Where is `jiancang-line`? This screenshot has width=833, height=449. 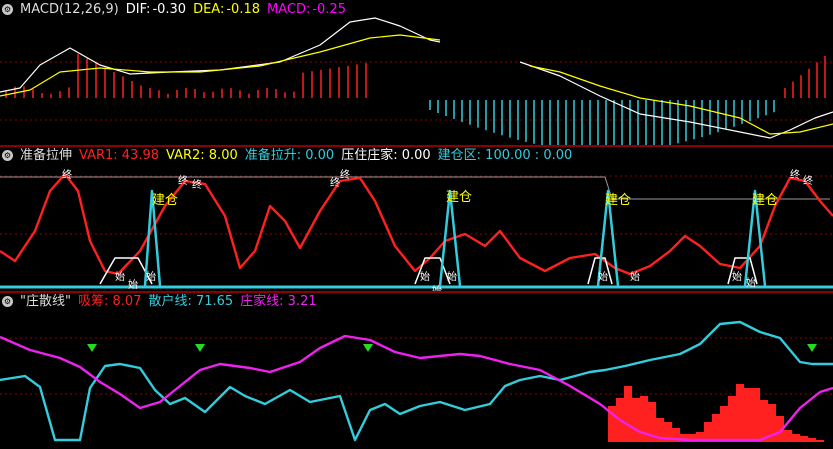
jiancang-line is located at coordinates (415, 188).